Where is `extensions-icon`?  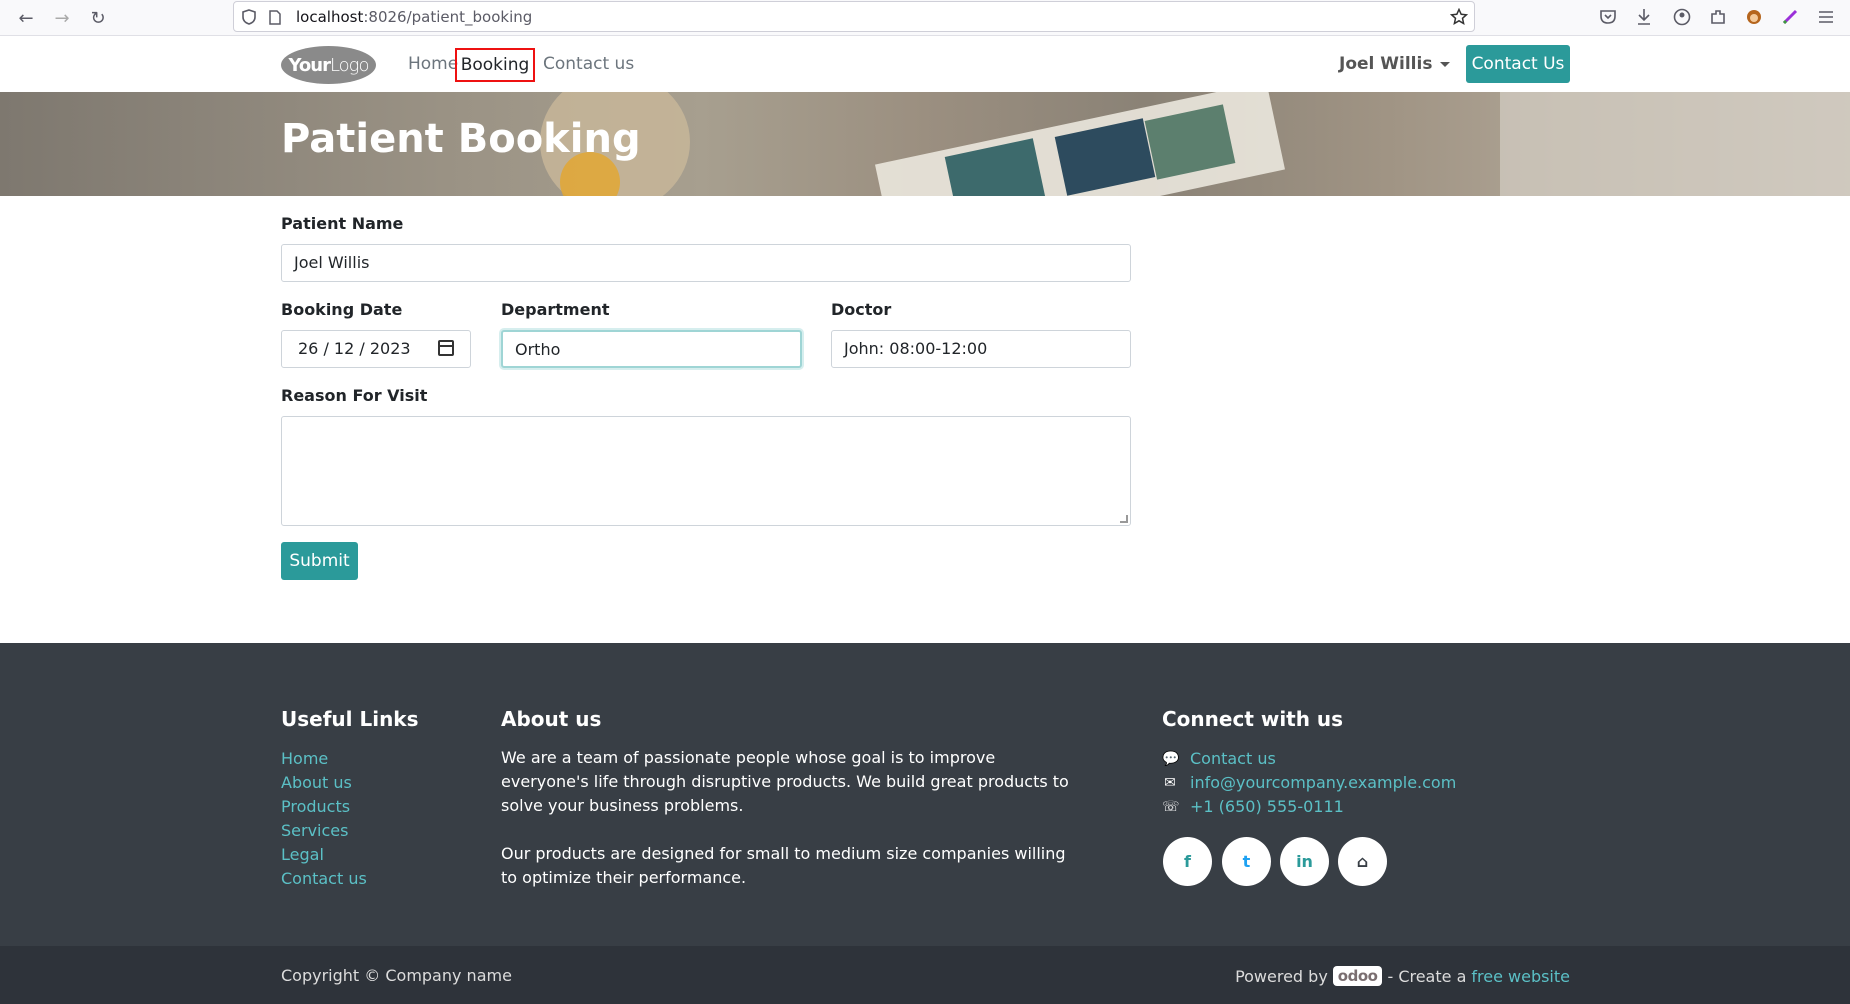
extensions-icon is located at coordinates (1718, 17).